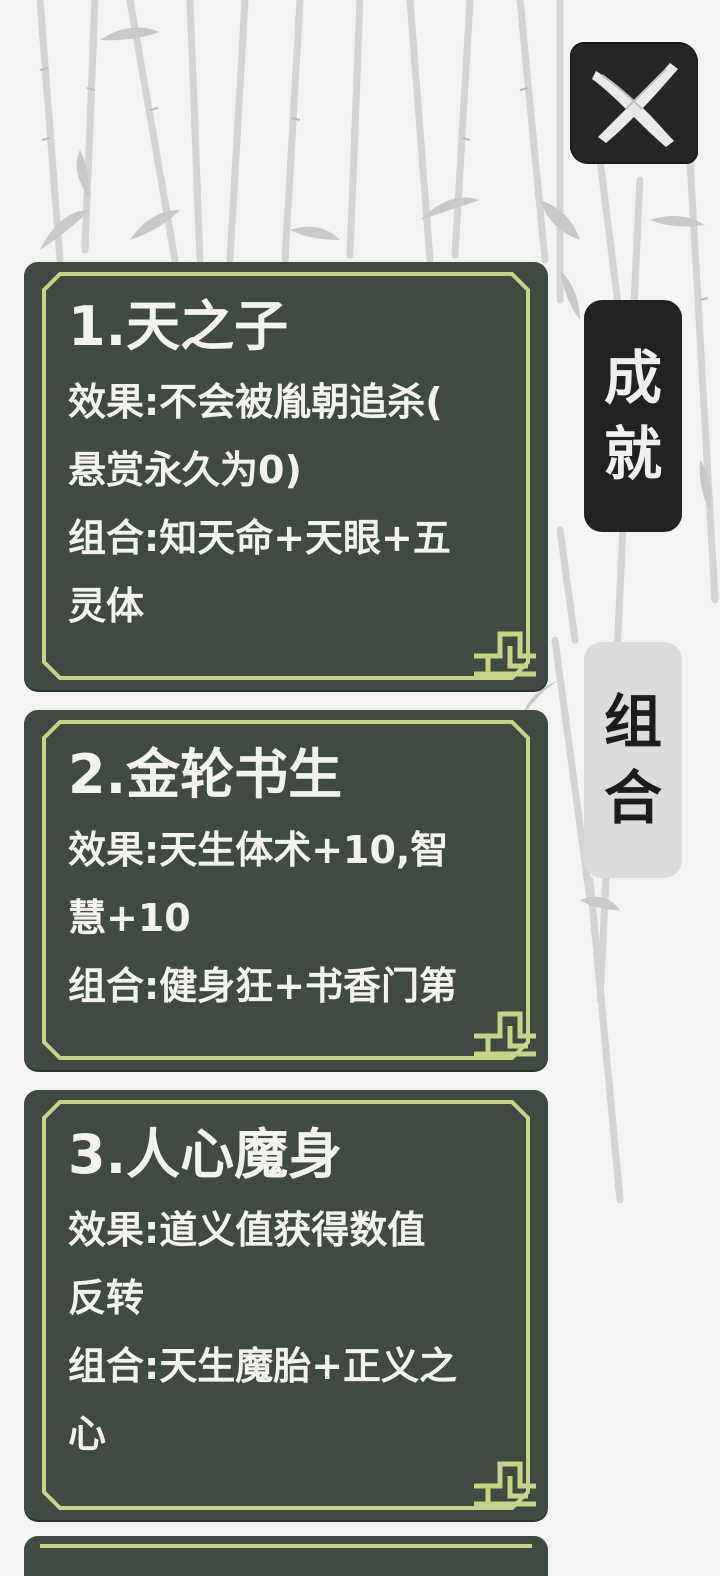  What do you see at coordinates (258, 850) in the screenshot?
I see `card-effect-line: 效果:天生体术+10,智` at bounding box center [258, 850].